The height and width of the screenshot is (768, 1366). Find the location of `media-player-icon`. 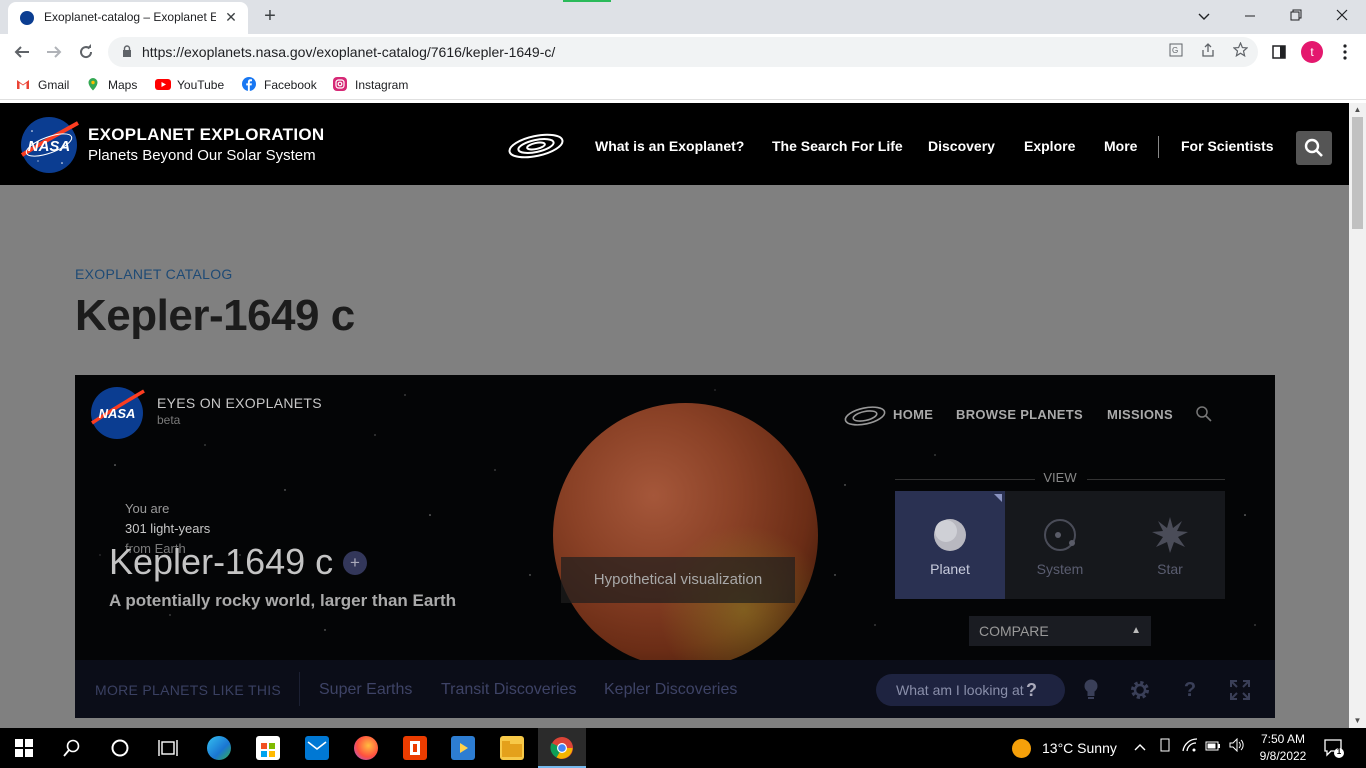

media-player-icon is located at coordinates (463, 748).